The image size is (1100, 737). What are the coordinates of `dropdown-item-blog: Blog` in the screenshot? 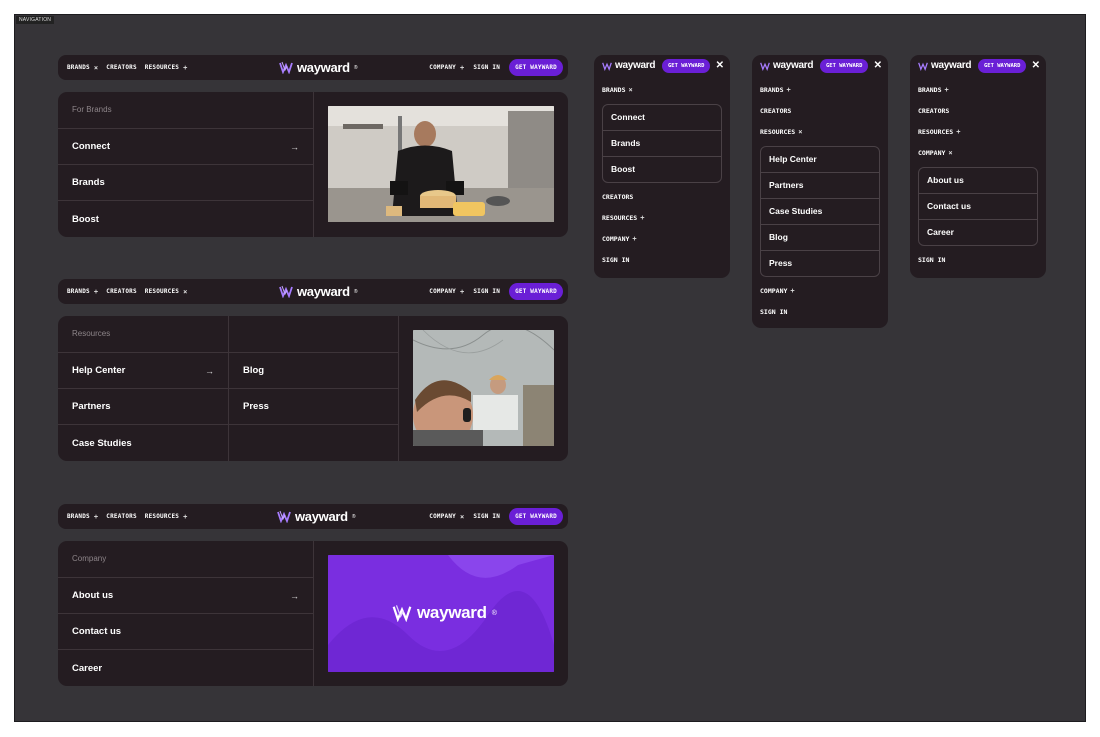 It's located at (313, 371).